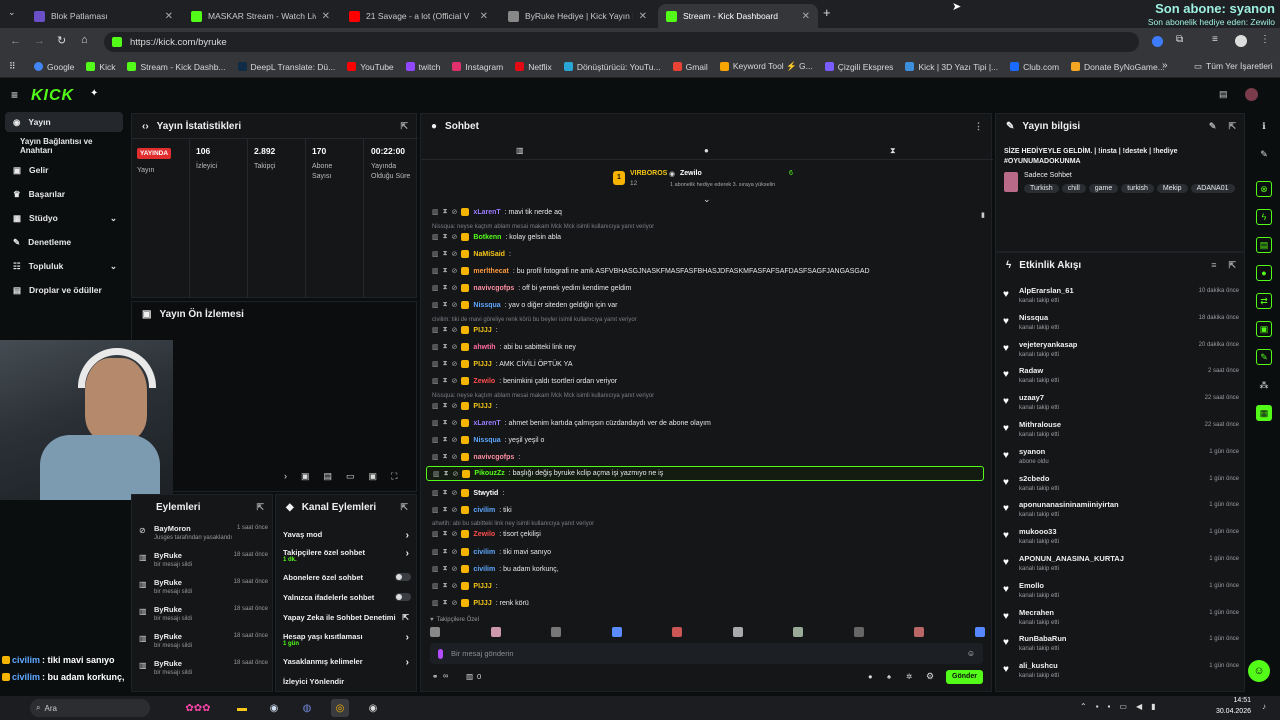  I want to click on send-button: Gönder, so click(964, 677).